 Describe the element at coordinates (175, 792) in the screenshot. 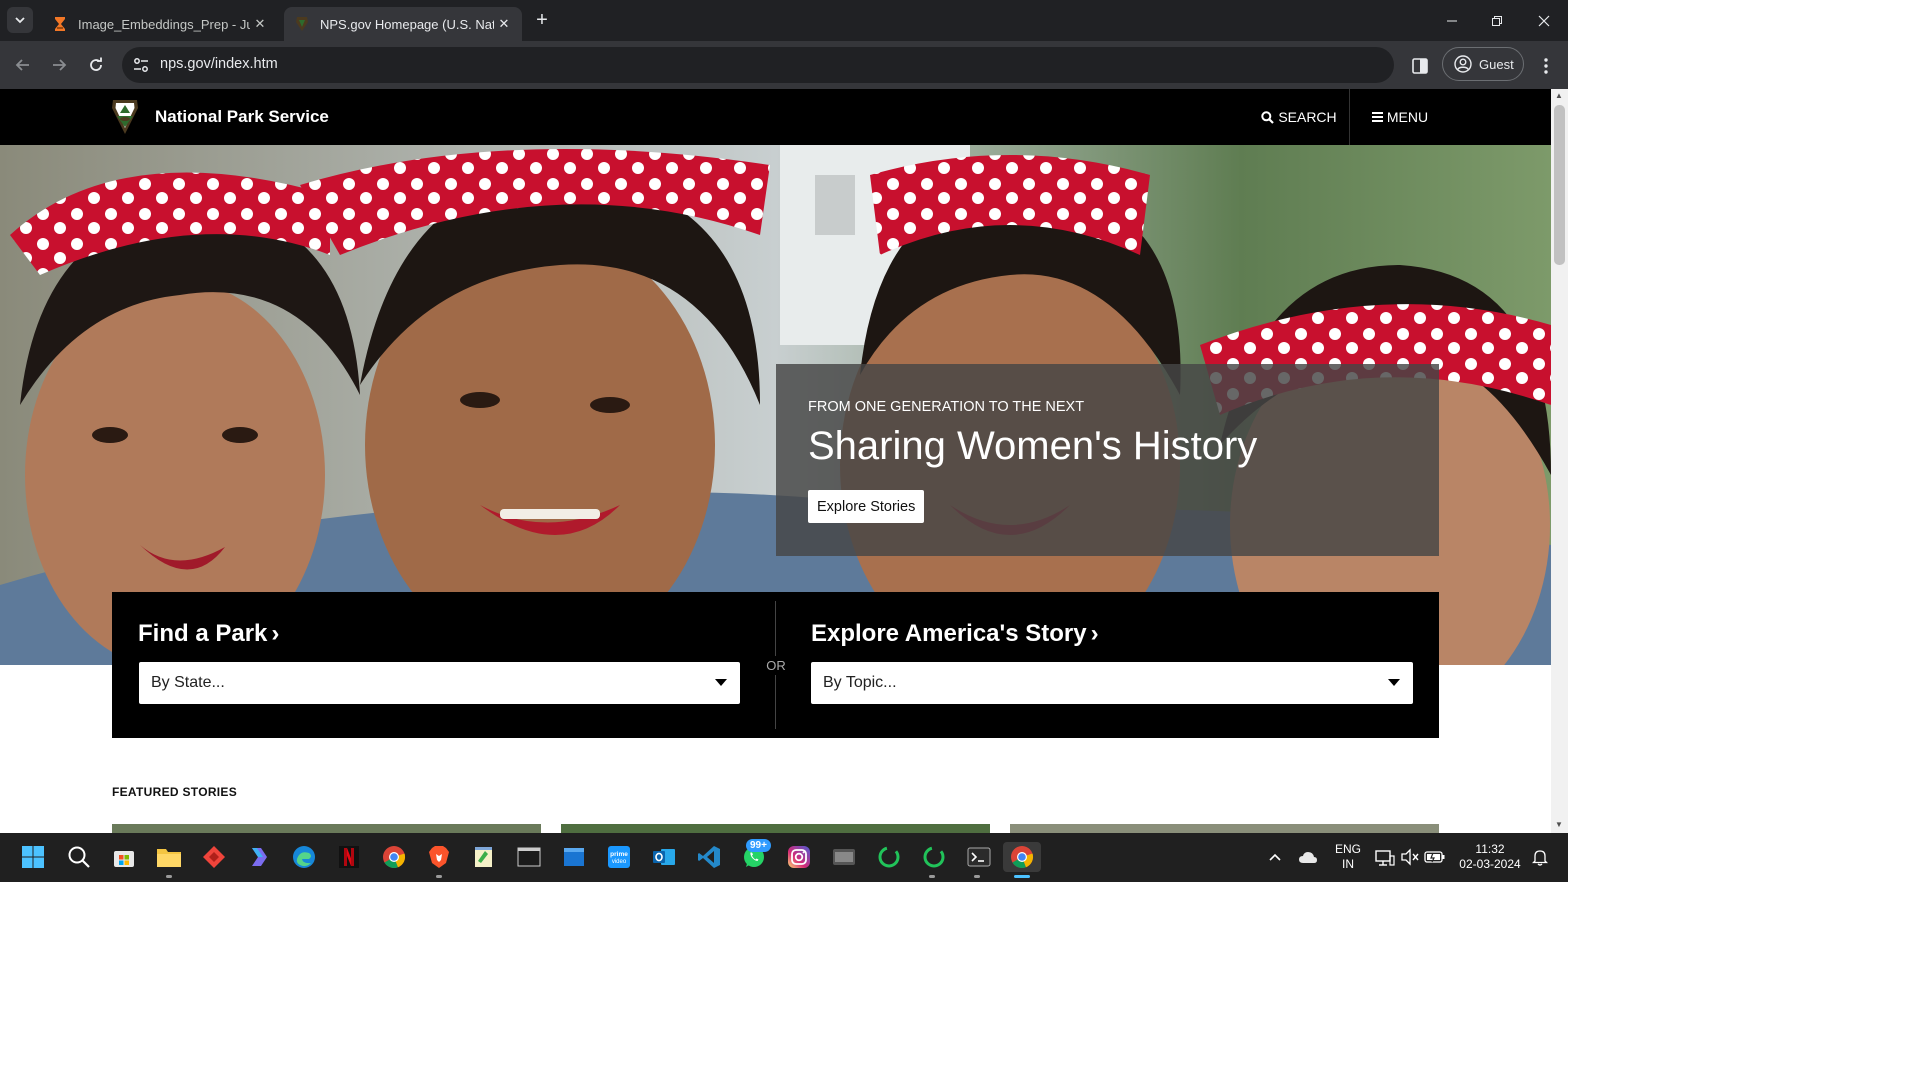

I see `featured-stories-heading: FEATURED STORIES` at that location.